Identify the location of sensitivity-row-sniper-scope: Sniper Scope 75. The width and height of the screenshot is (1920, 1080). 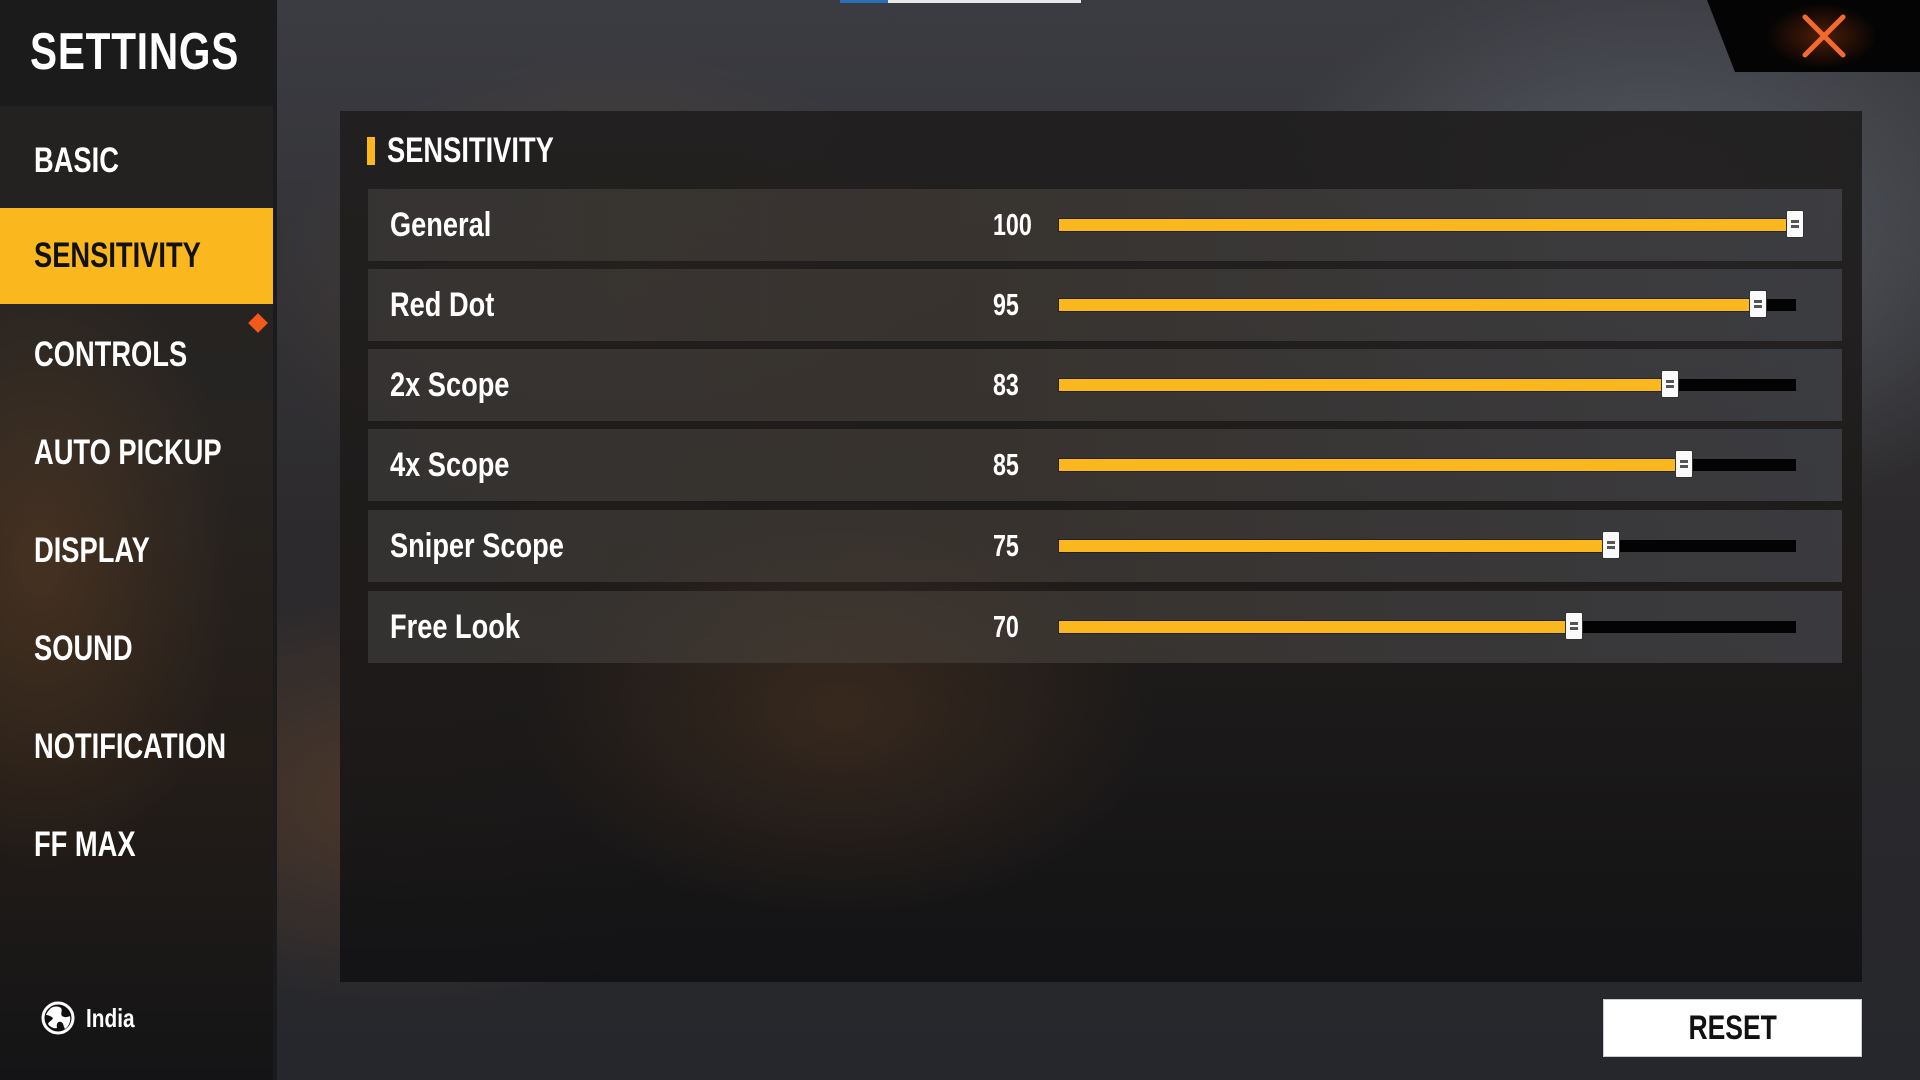
(1105, 546).